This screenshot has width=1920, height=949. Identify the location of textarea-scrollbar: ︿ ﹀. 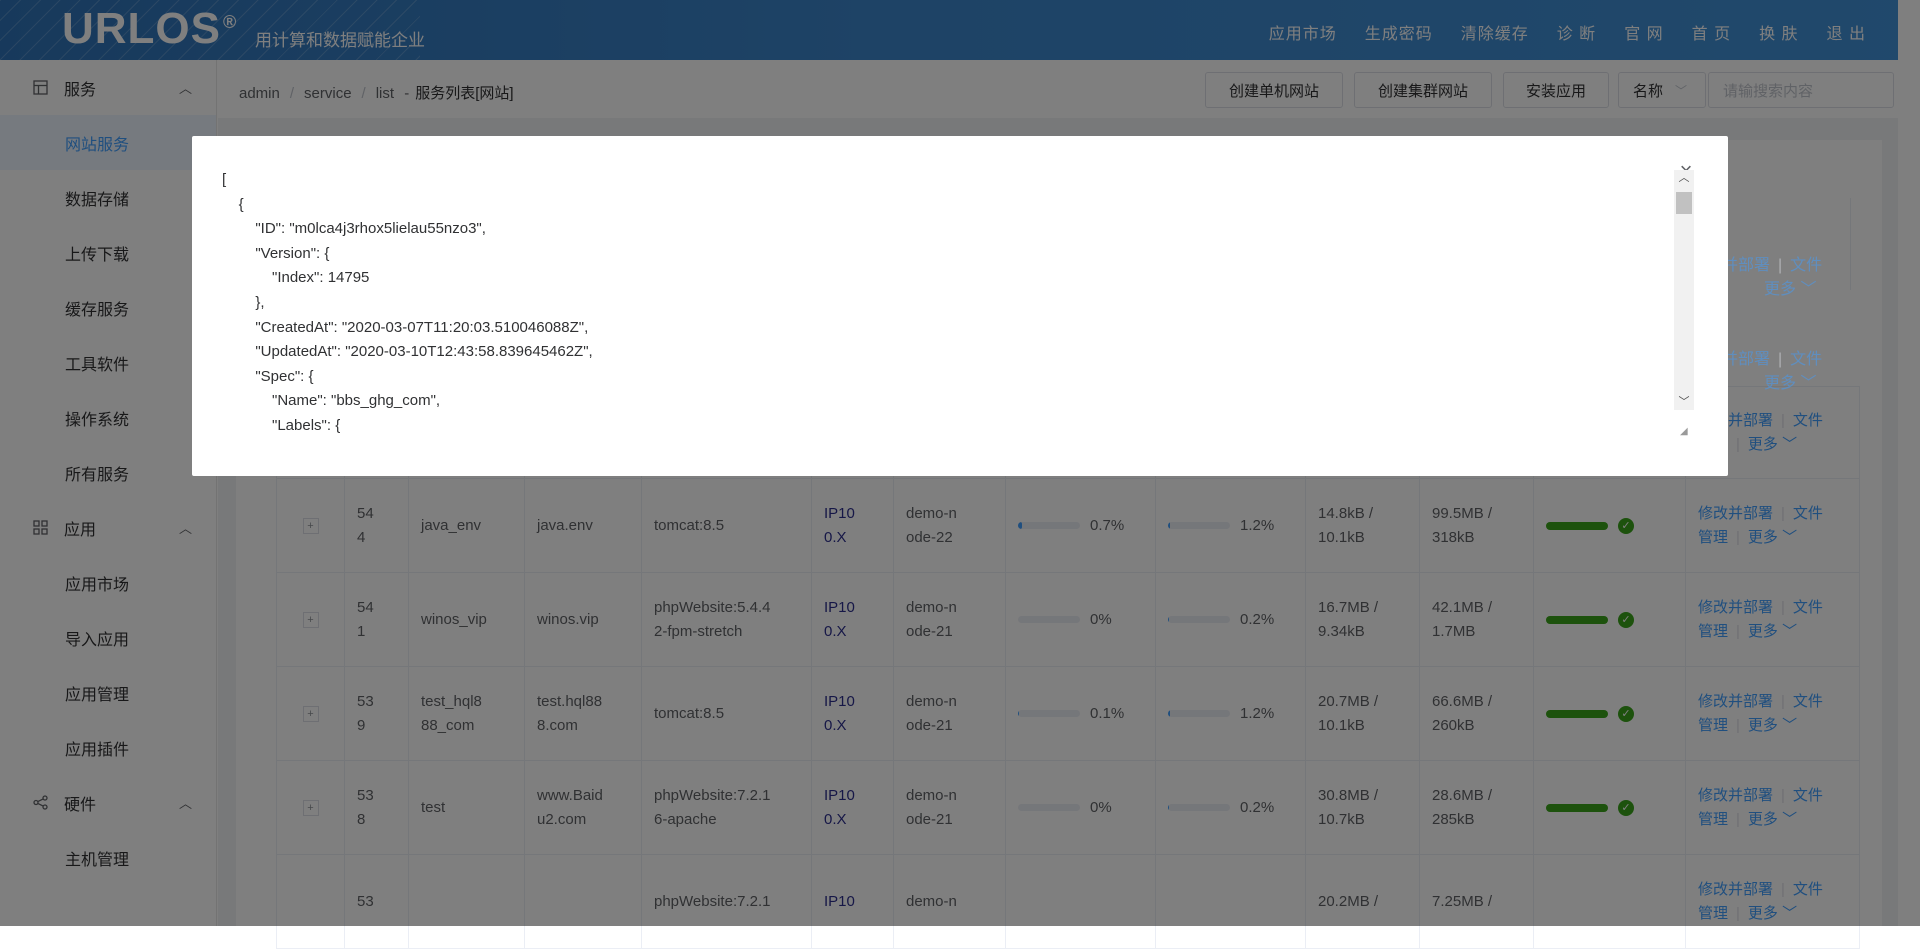
(1684, 290).